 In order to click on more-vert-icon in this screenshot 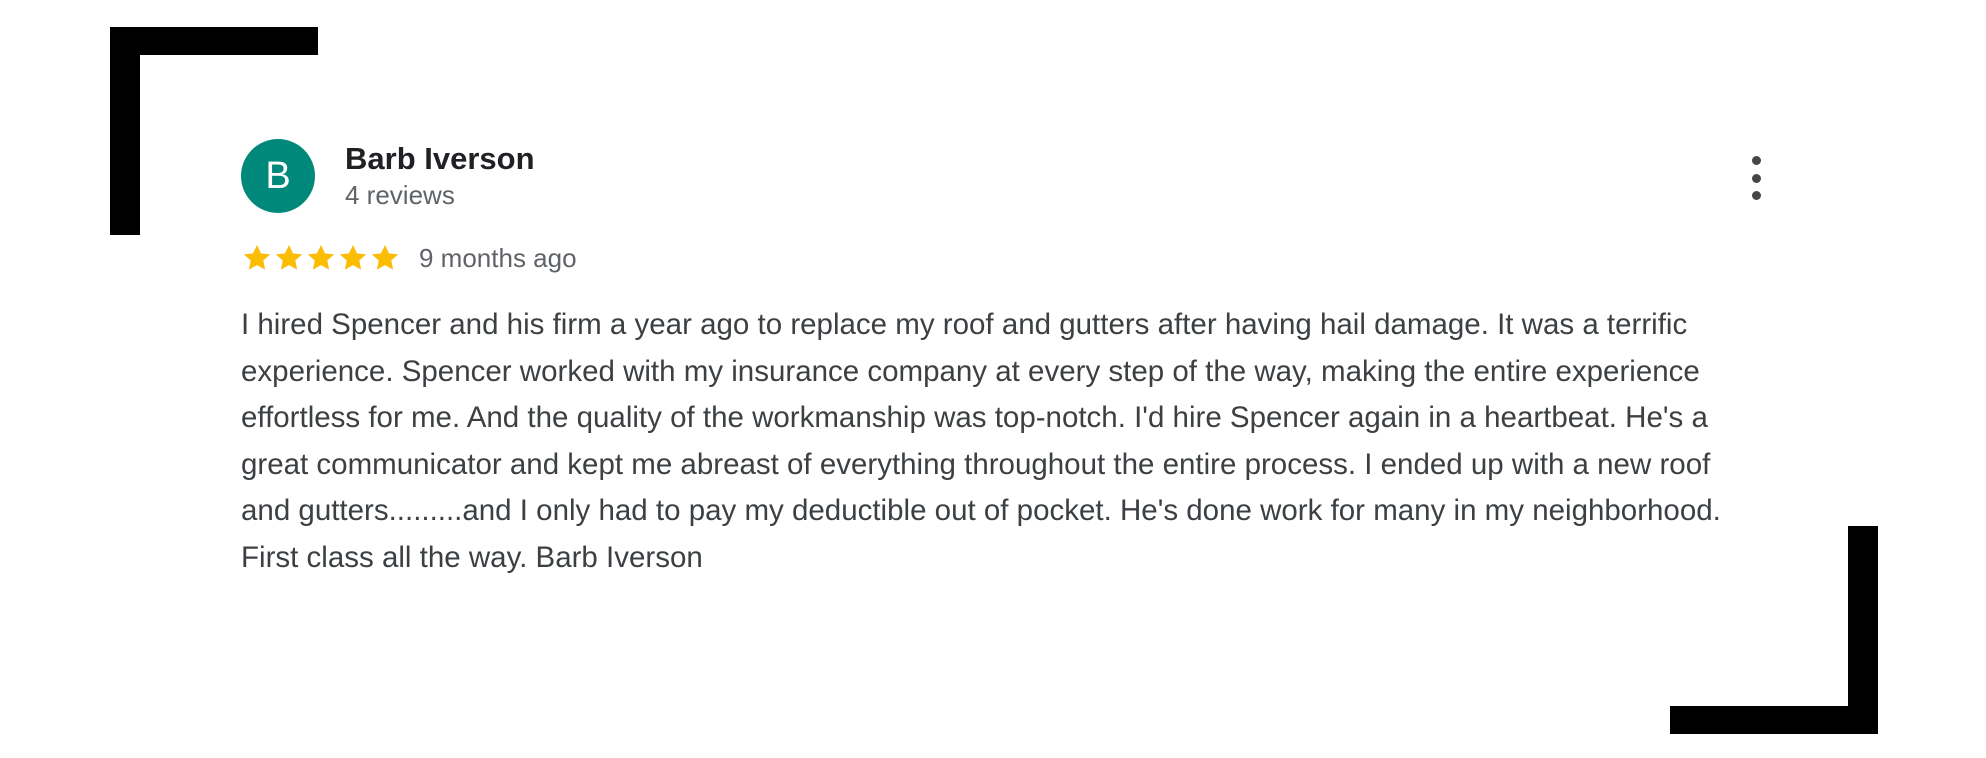, I will do `click(1756, 178)`.